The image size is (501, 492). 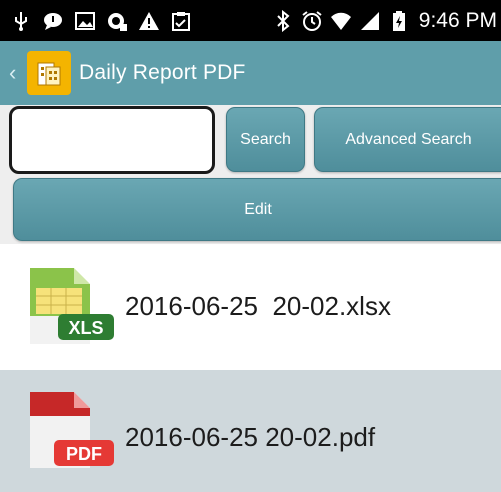 I want to click on advanced-search-button: Advanced Search, so click(x=407, y=139).